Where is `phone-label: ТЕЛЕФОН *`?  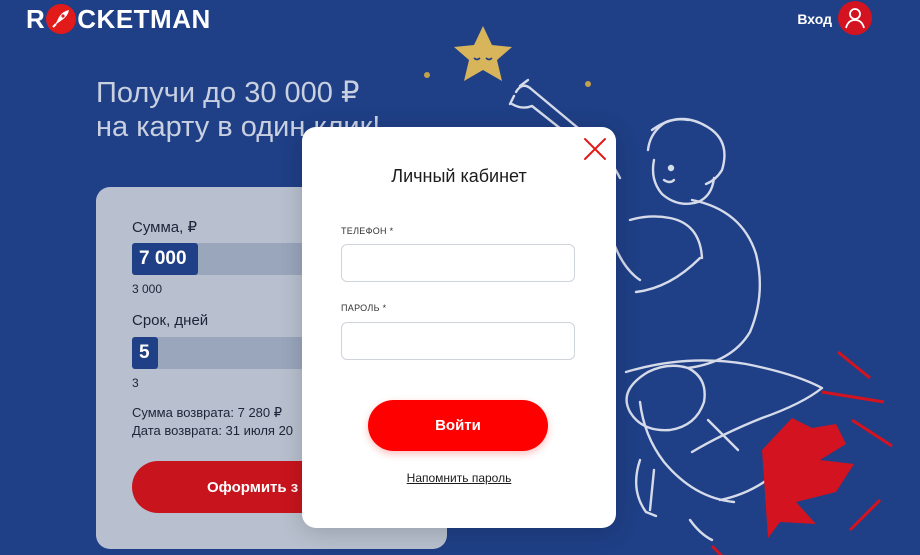 phone-label: ТЕЛЕФОН * is located at coordinates (367, 231).